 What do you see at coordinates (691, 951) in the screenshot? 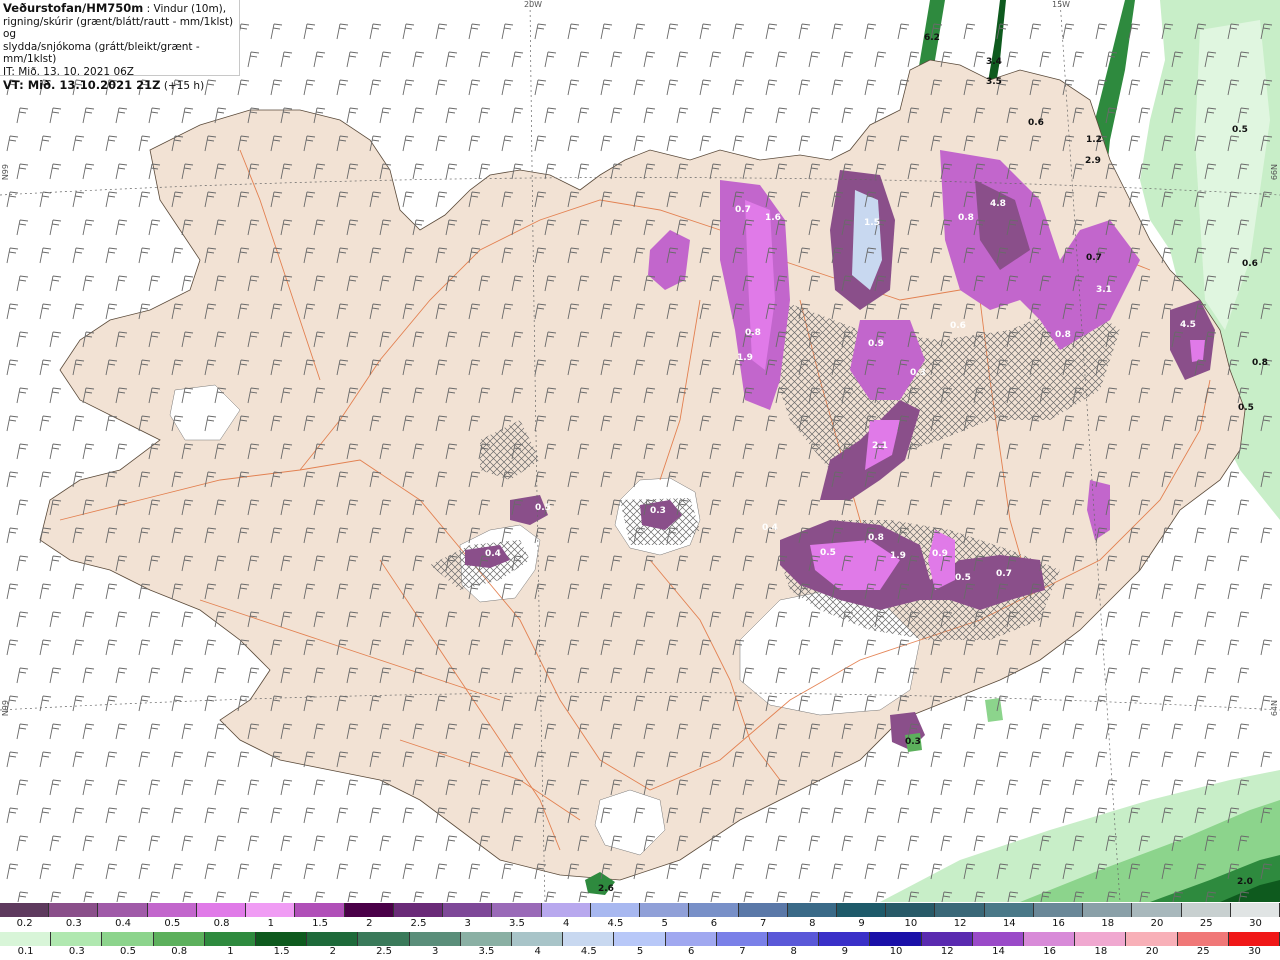
I see `rain-scale-label: 6` at bounding box center [691, 951].